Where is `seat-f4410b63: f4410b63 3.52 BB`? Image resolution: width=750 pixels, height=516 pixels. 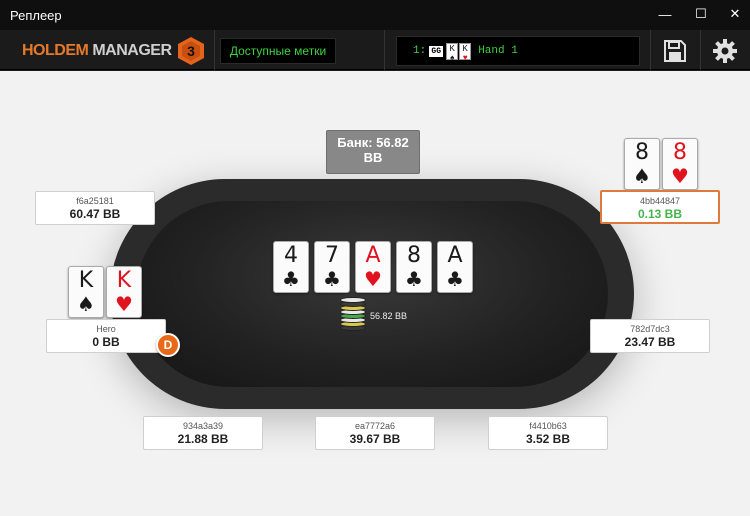
seat-f4410b63: f4410b63 3.52 BB is located at coordinates (548, 433).